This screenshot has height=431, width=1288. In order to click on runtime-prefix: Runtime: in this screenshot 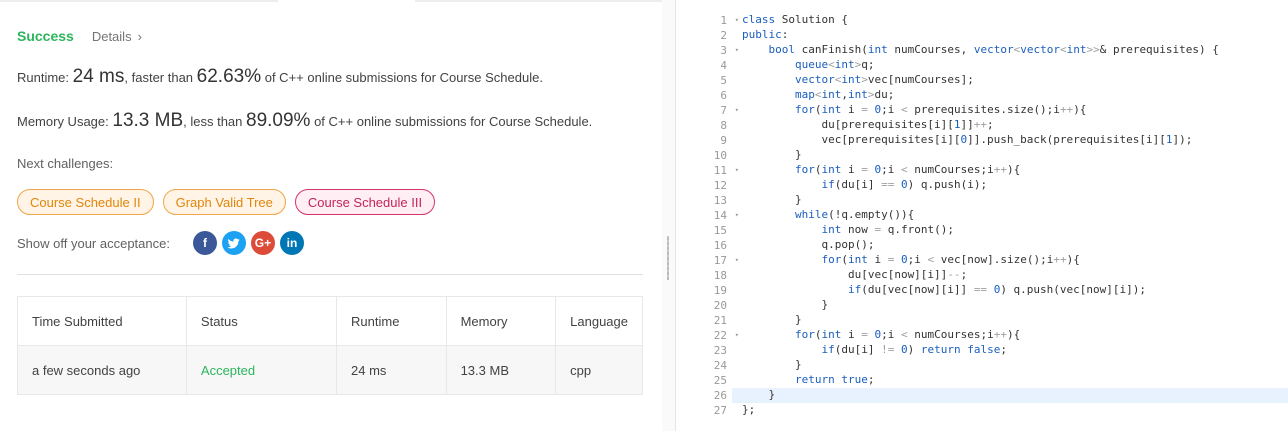, I will do `click(45, 77)`.